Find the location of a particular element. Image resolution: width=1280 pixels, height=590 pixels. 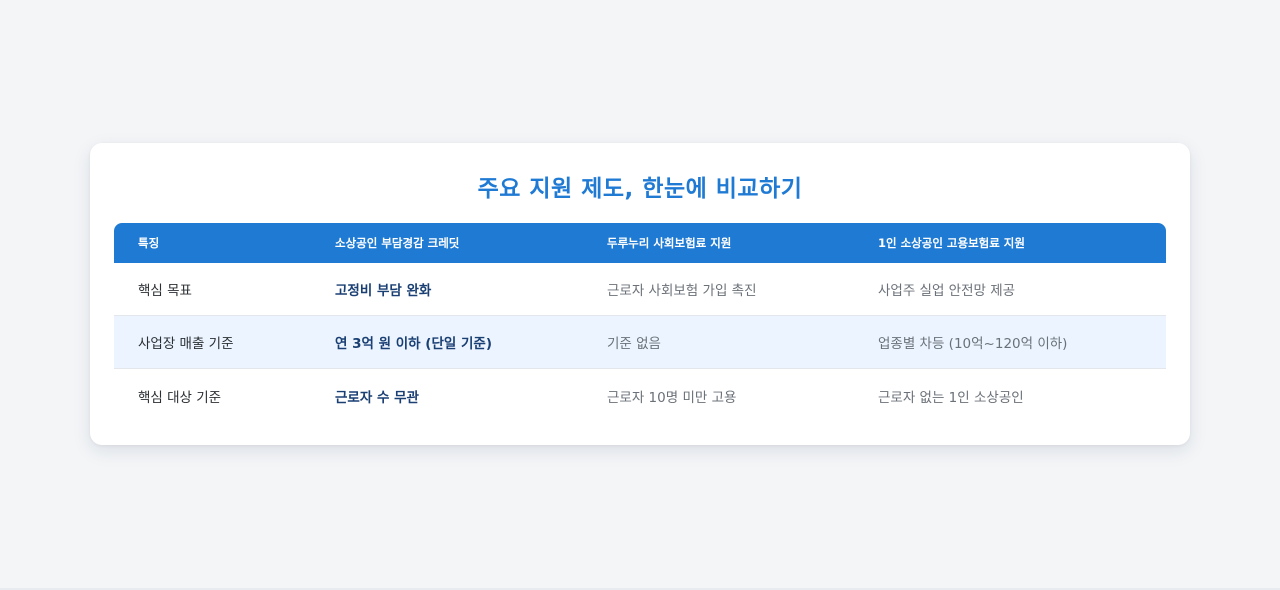

row-credit-cell: 근로자 수 무관 is located at coordinates (377, 397).